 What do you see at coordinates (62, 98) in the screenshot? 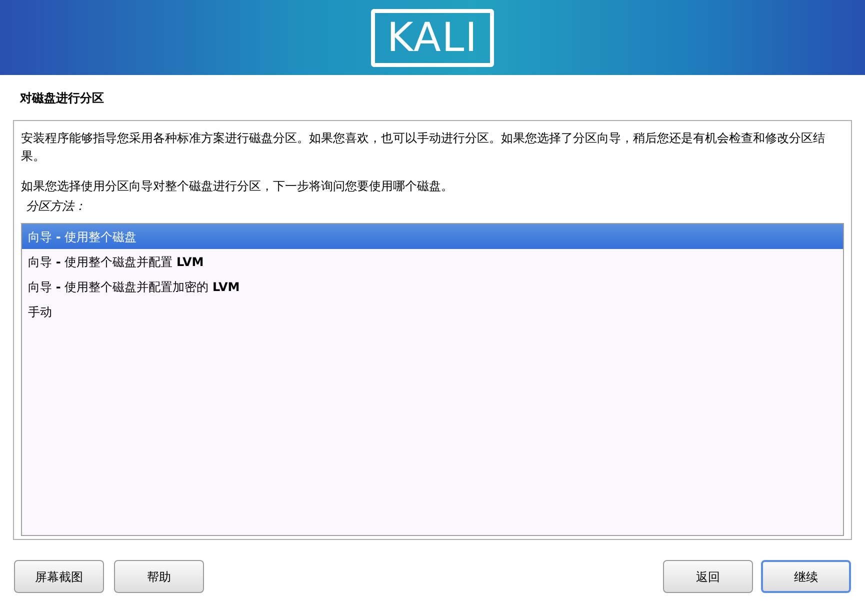
I see `page-title: 对磁盘进行分区` at bounding box center [62, 98].